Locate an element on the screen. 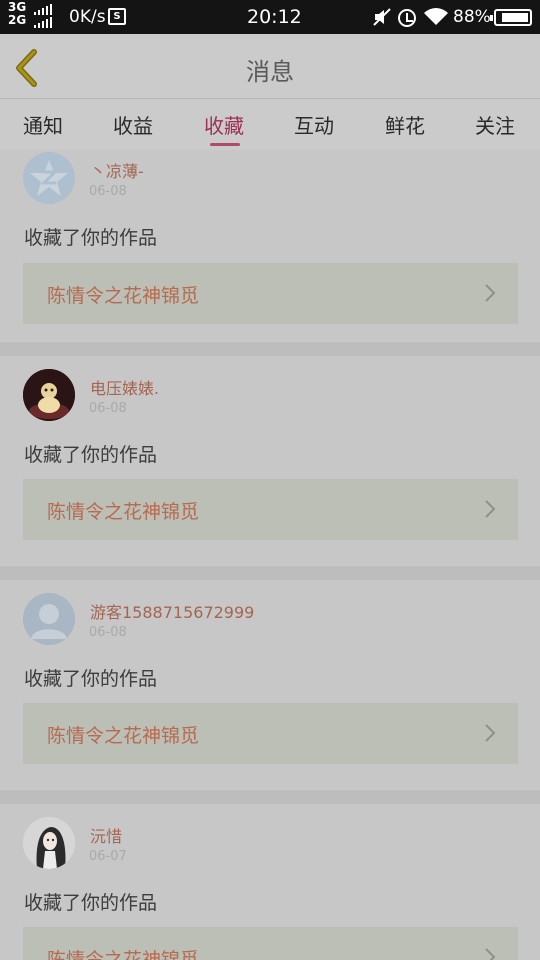 The width and height of the screenshot is (540, 960). message-date: 06-07 is located at coordinates (108, 856).